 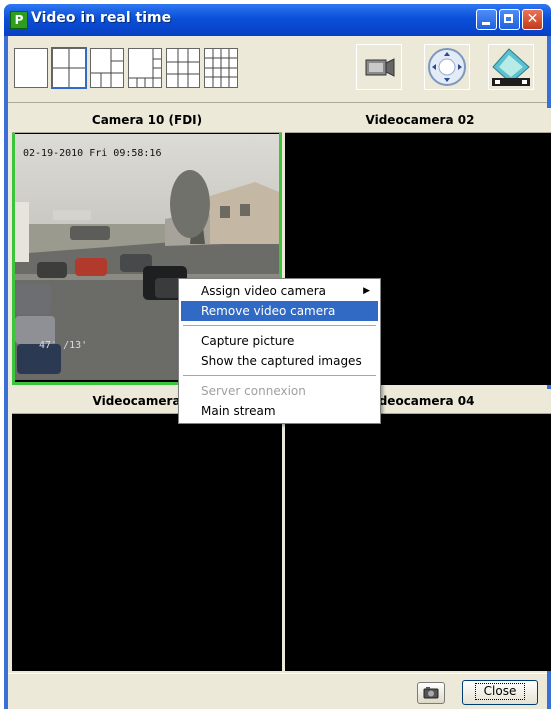 What do you see at coordinates (92, 153) in the screenshot?
I see `camera-timestamp: 02-19-2010 Fri 09:58:16` at bounding box center [92, 153].